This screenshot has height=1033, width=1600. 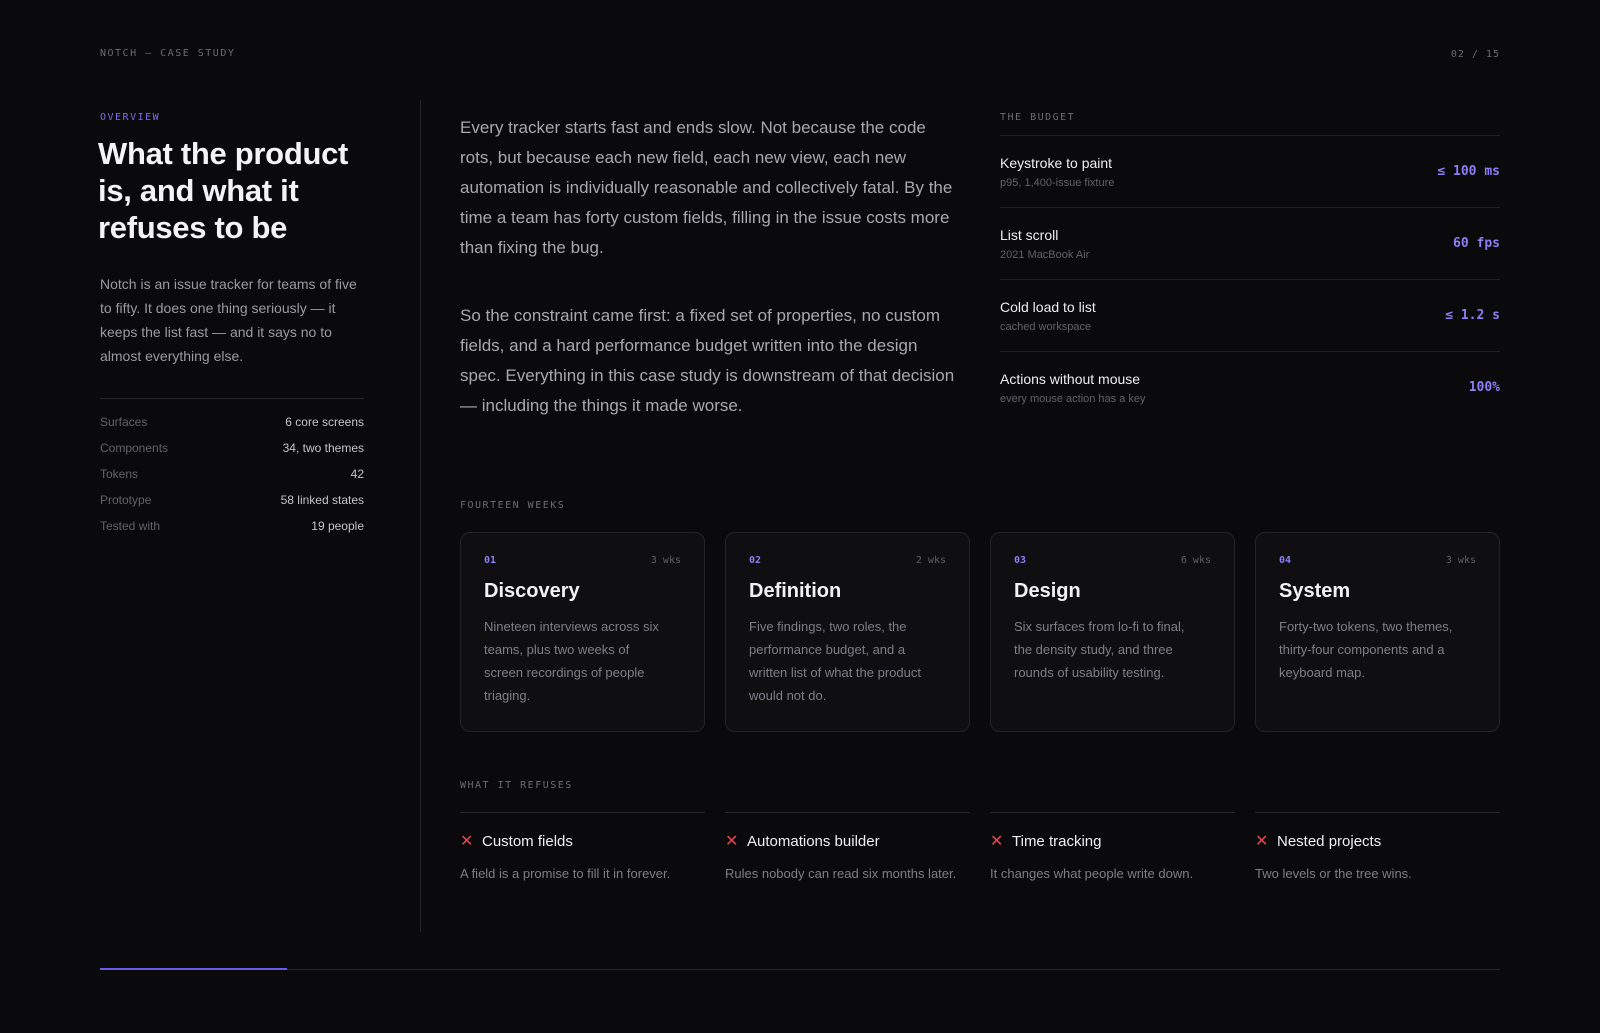 What do you see at coordinates (1472, 315) in the screenshot?
I see `budget-value: ≤ 1.2 s` at bounding box center [1472, 315].